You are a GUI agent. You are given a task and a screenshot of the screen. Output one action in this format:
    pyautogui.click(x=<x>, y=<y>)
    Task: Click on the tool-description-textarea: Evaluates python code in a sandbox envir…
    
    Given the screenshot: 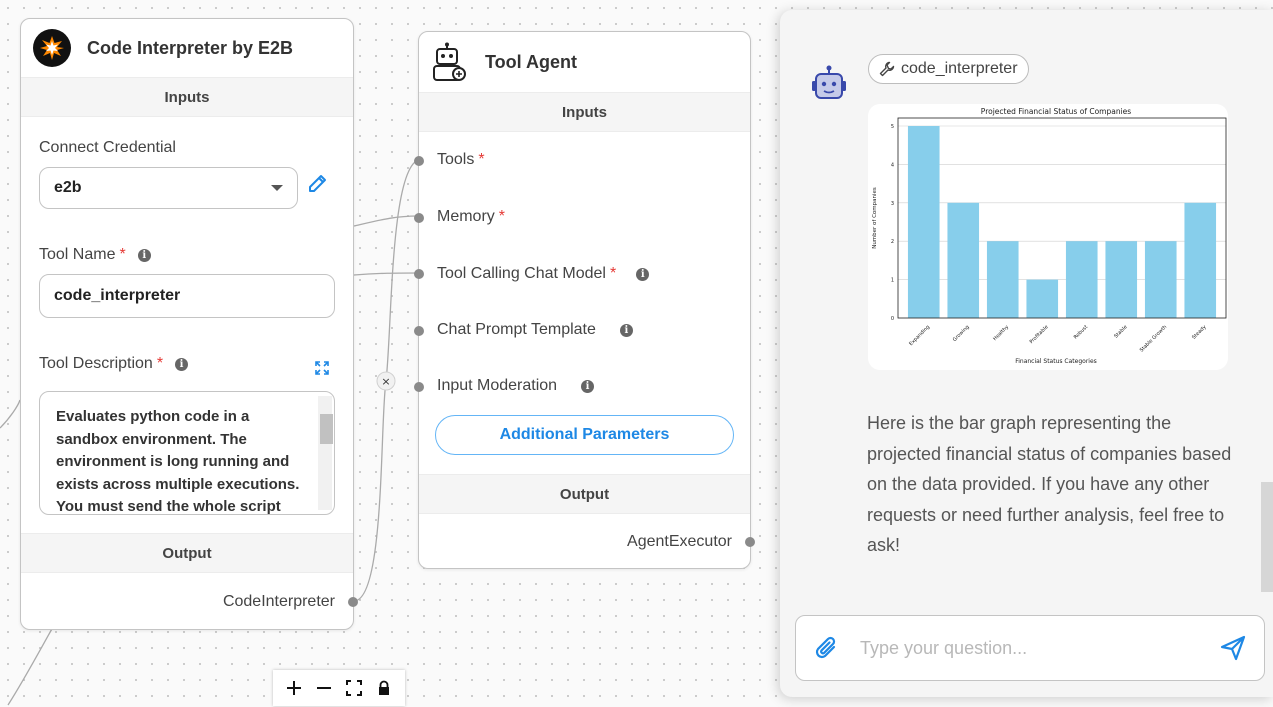 What is the action you would take?
    pyautogui.click(x=187, y=453)
    